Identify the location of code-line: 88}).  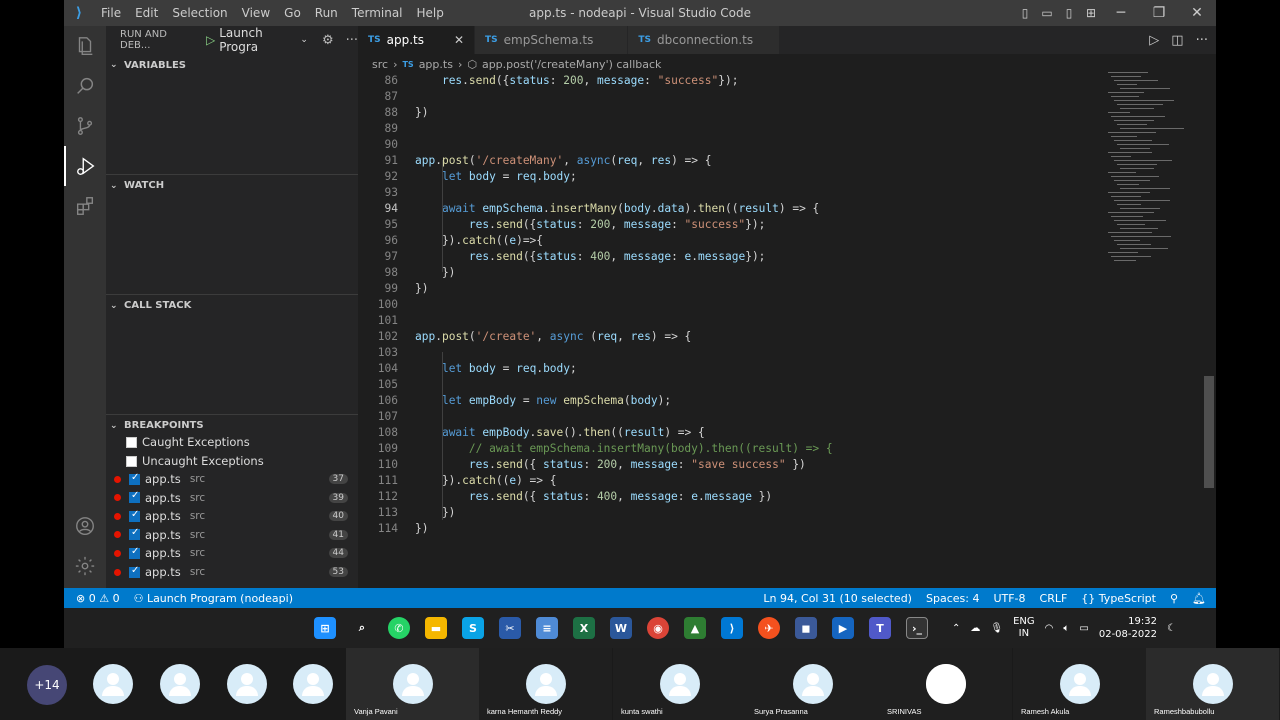
(728, 112).